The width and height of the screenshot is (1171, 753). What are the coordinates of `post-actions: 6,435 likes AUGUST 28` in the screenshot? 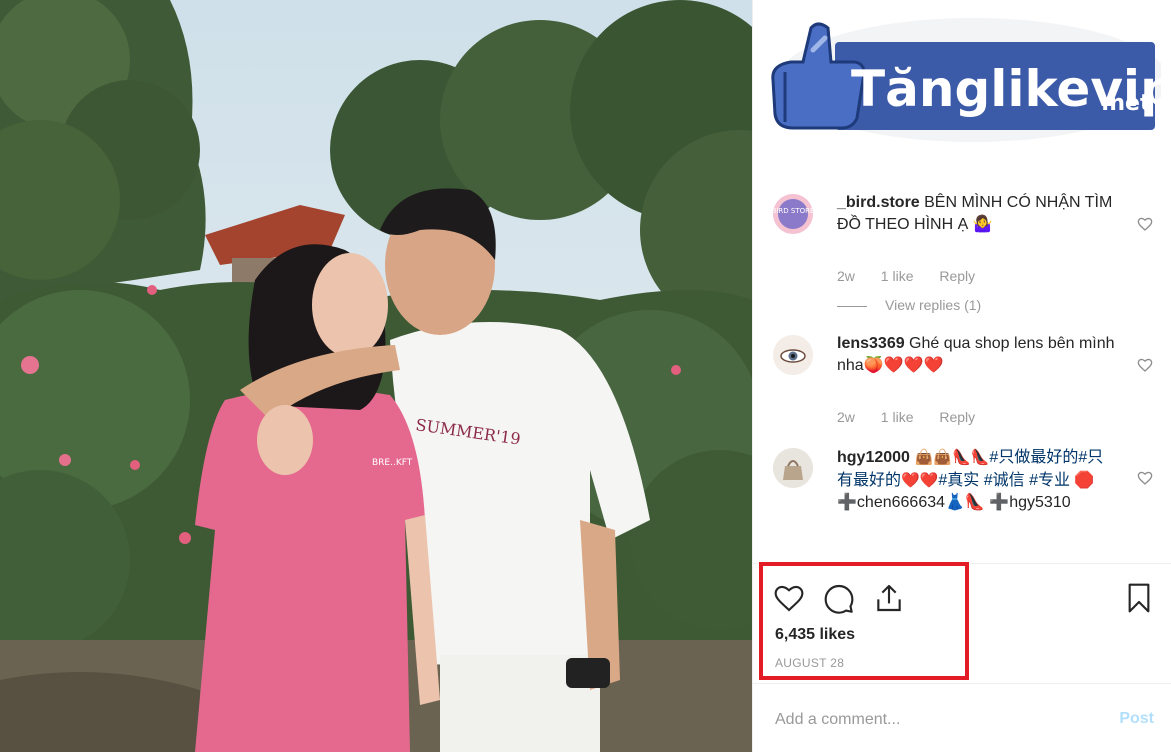 It's located at (962, 623).